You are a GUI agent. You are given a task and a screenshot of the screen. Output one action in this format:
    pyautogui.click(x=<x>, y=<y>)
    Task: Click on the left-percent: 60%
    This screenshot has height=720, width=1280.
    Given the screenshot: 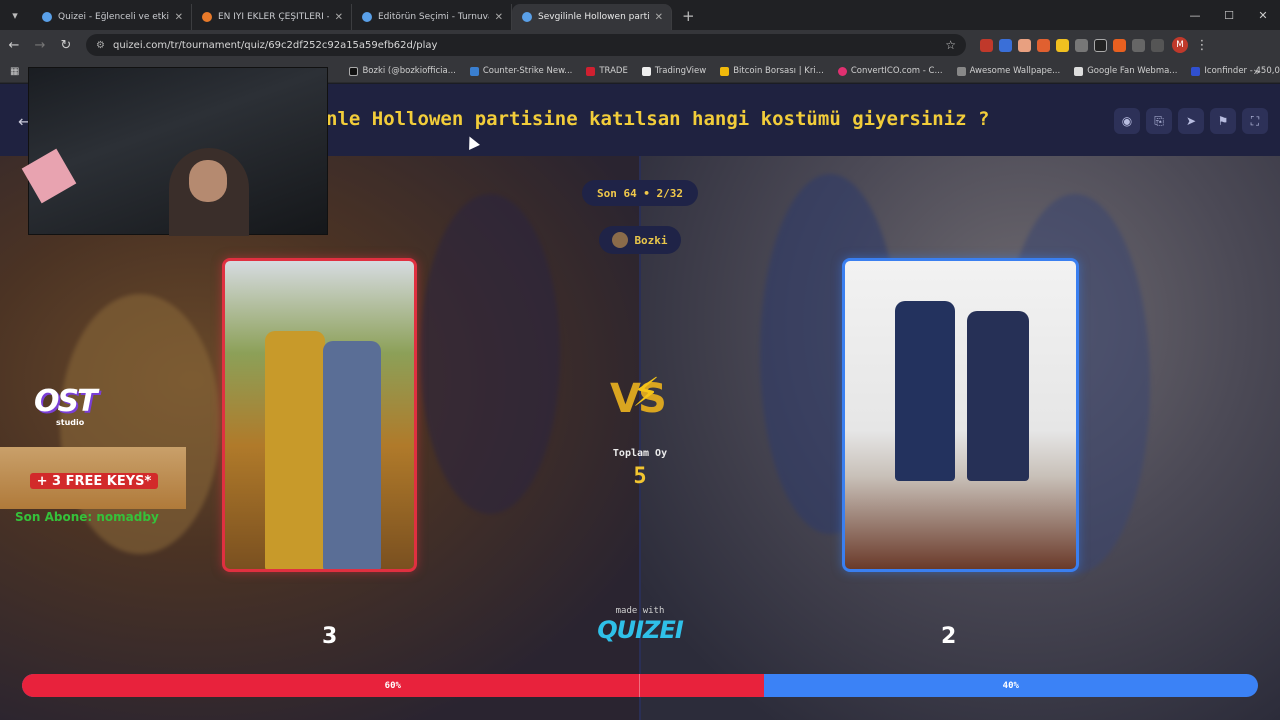 What is the action you would take?
    pyautogui.click(x=392, y=685)
    